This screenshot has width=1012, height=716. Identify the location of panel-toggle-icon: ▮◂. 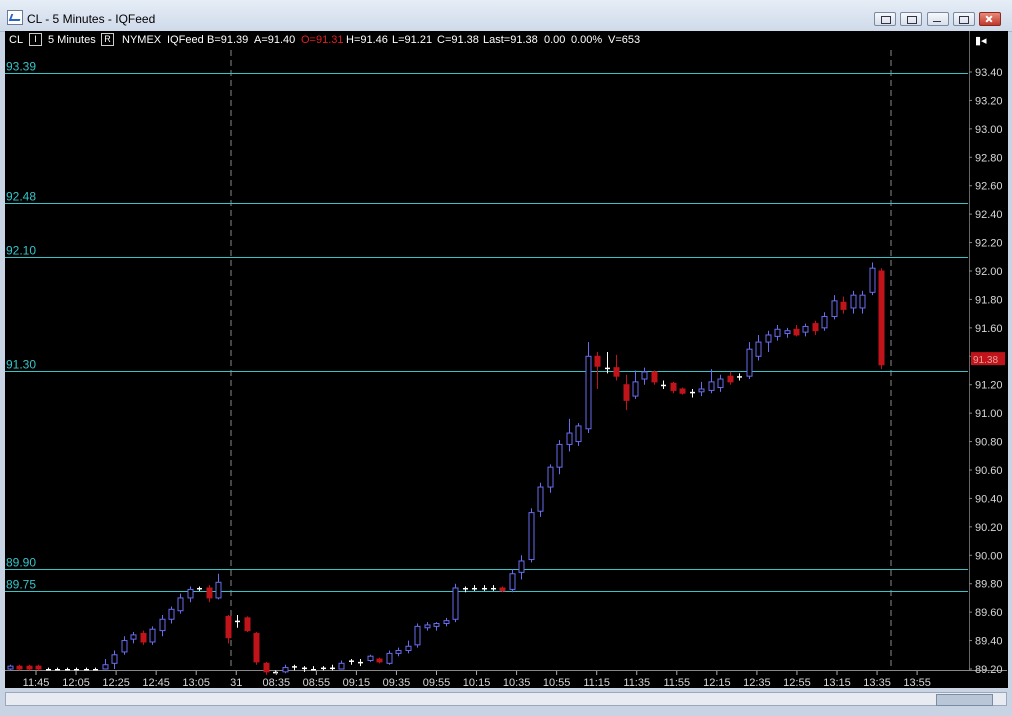
(981, 40).